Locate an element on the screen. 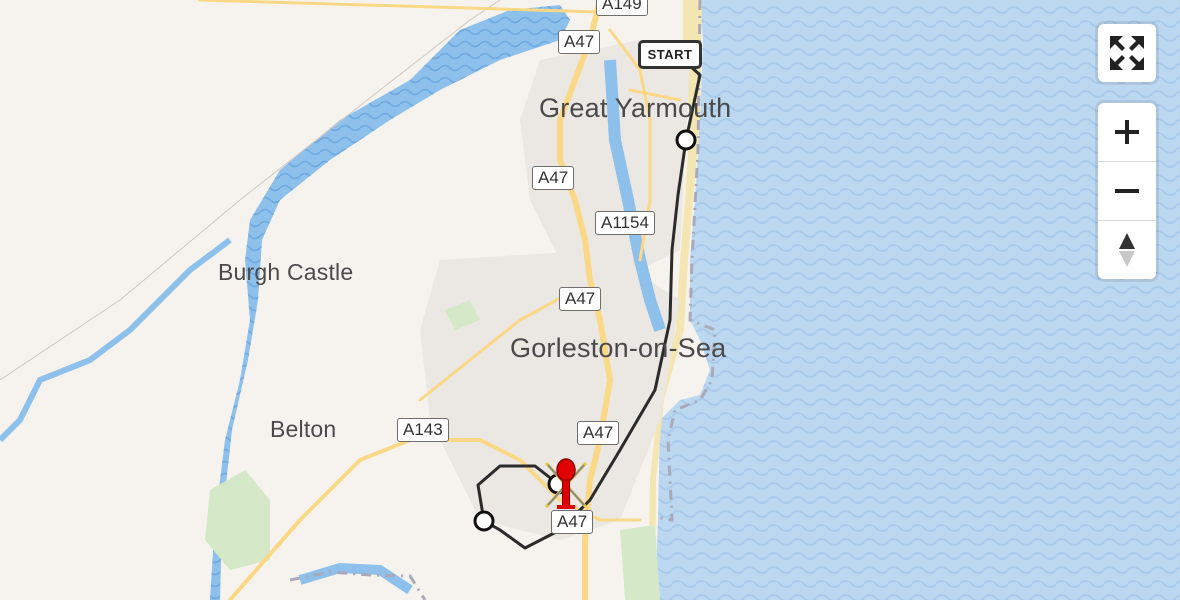 Image resolution: width=1180 pixels, height=600 pixels. fullscreen-control is located at coordinates (1127, 53).